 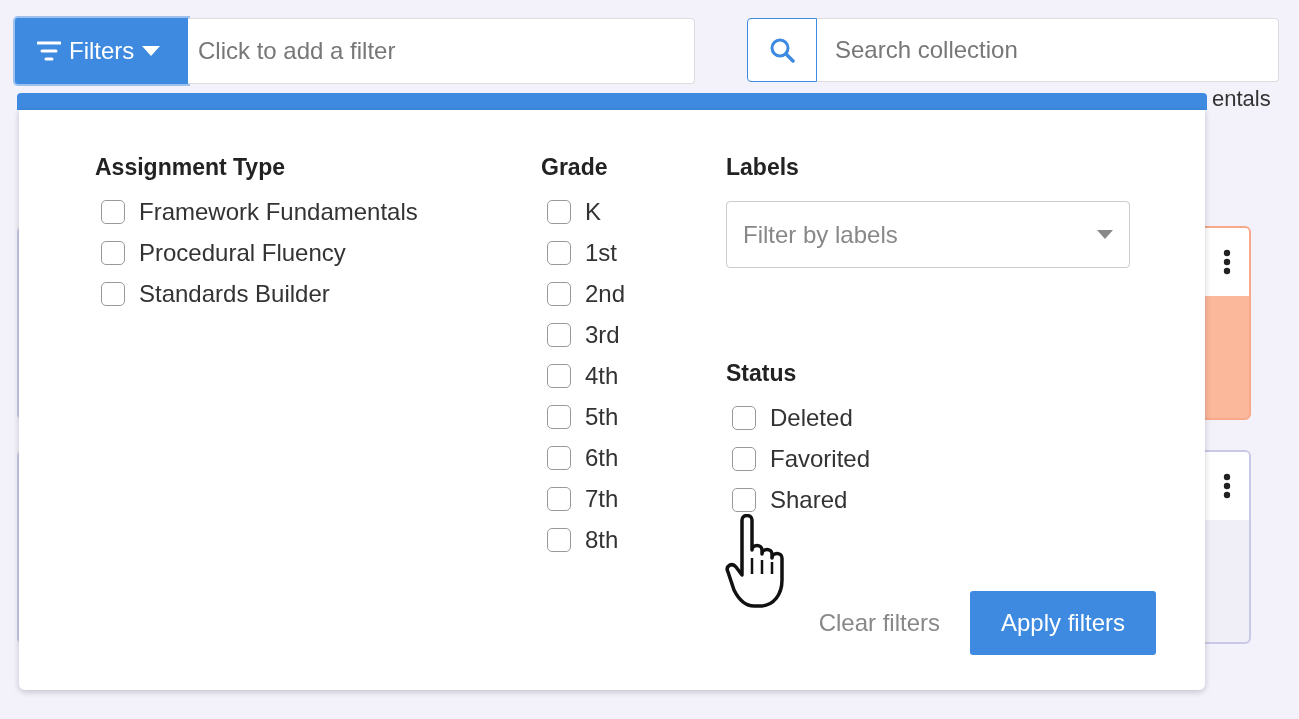 What do you see at coordinates (633, 375) in the screenshot?
I see `filter-option: 4th` at bounding box center [633, 375].